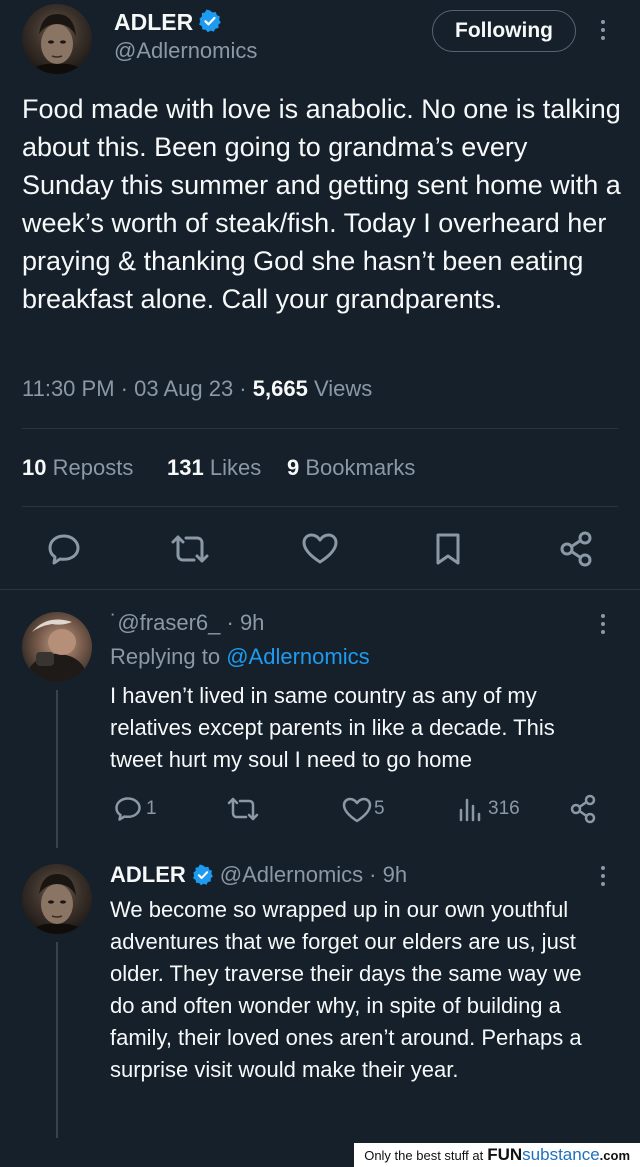  I want to click on main-tweet-avatar, so click(57, 39).